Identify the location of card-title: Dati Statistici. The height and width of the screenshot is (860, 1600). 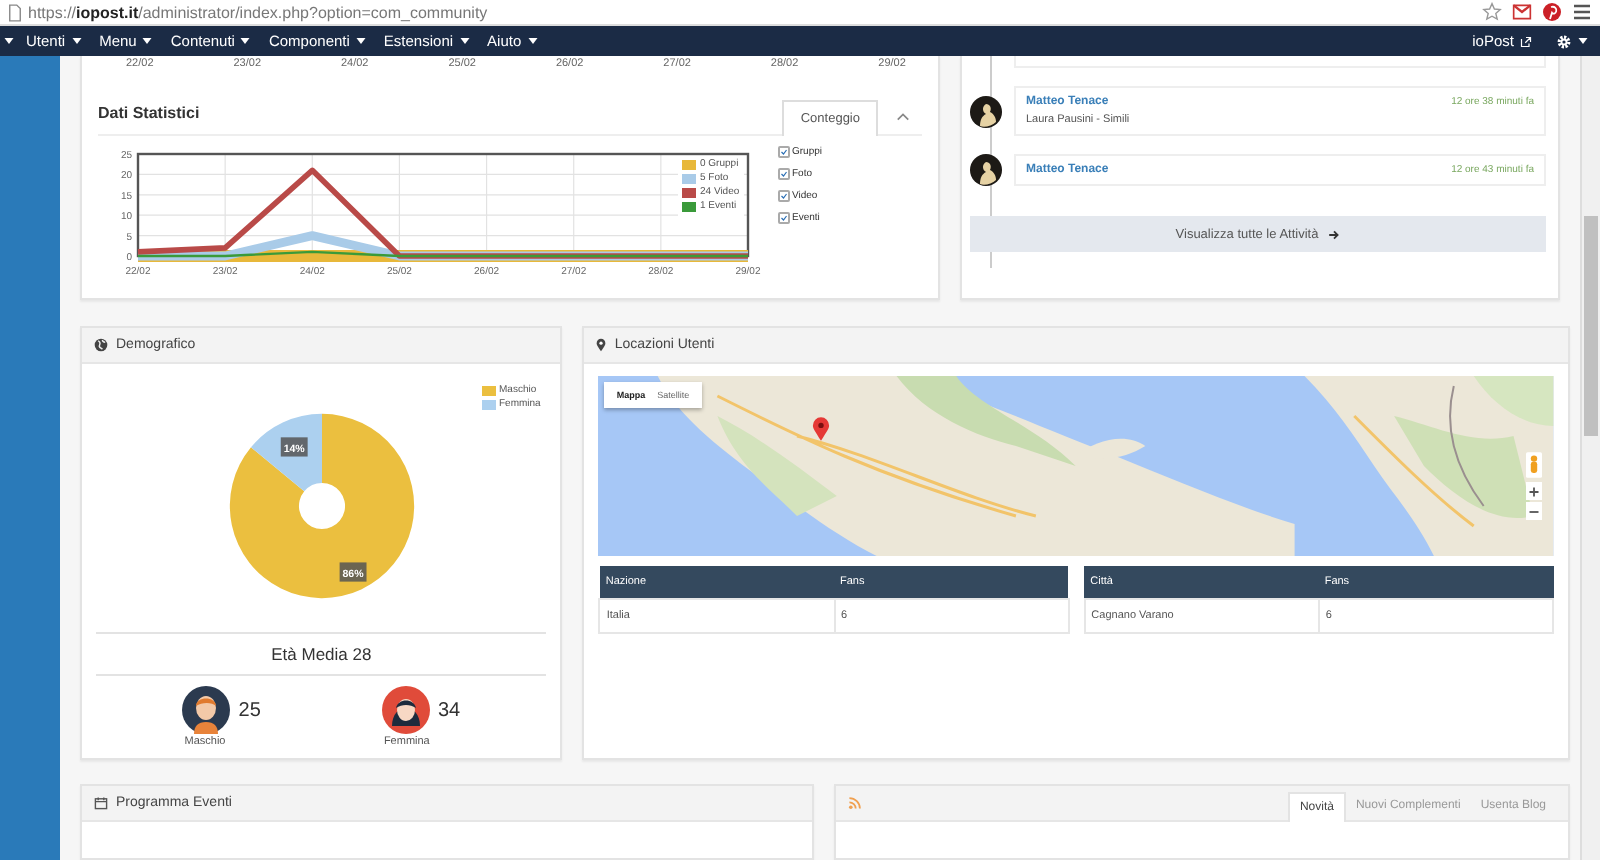
(149, 113).